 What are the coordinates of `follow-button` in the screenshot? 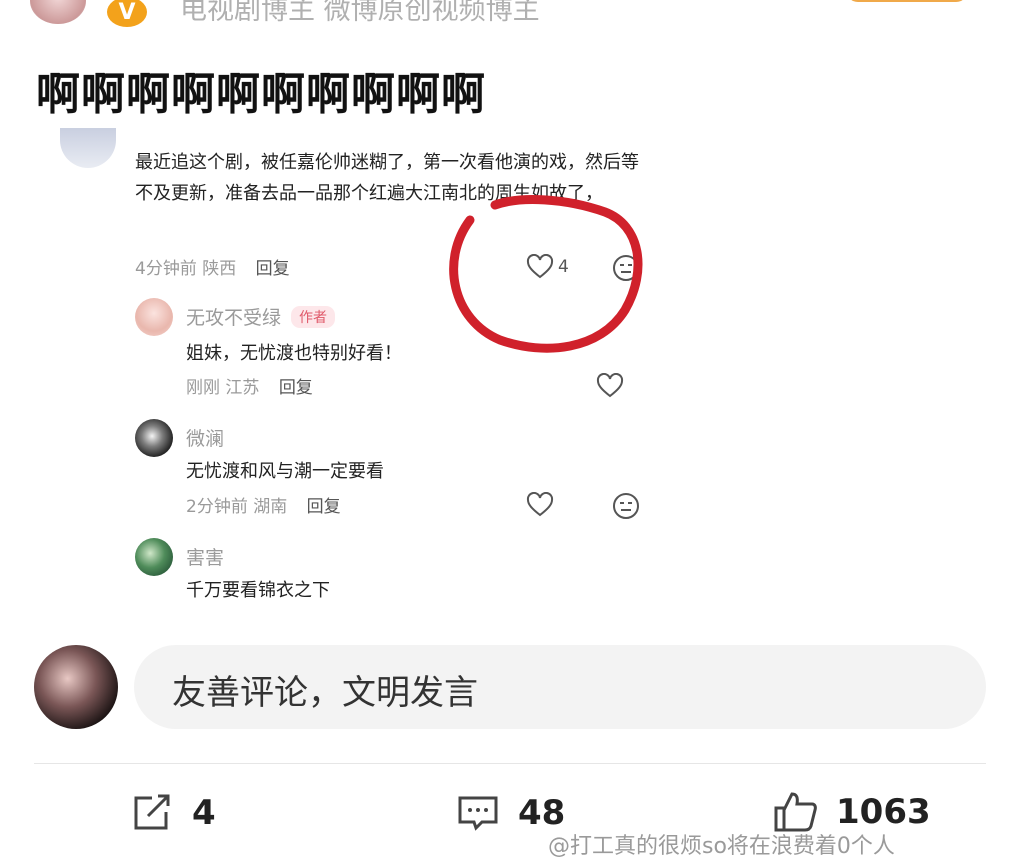 It's located at (907, 1).